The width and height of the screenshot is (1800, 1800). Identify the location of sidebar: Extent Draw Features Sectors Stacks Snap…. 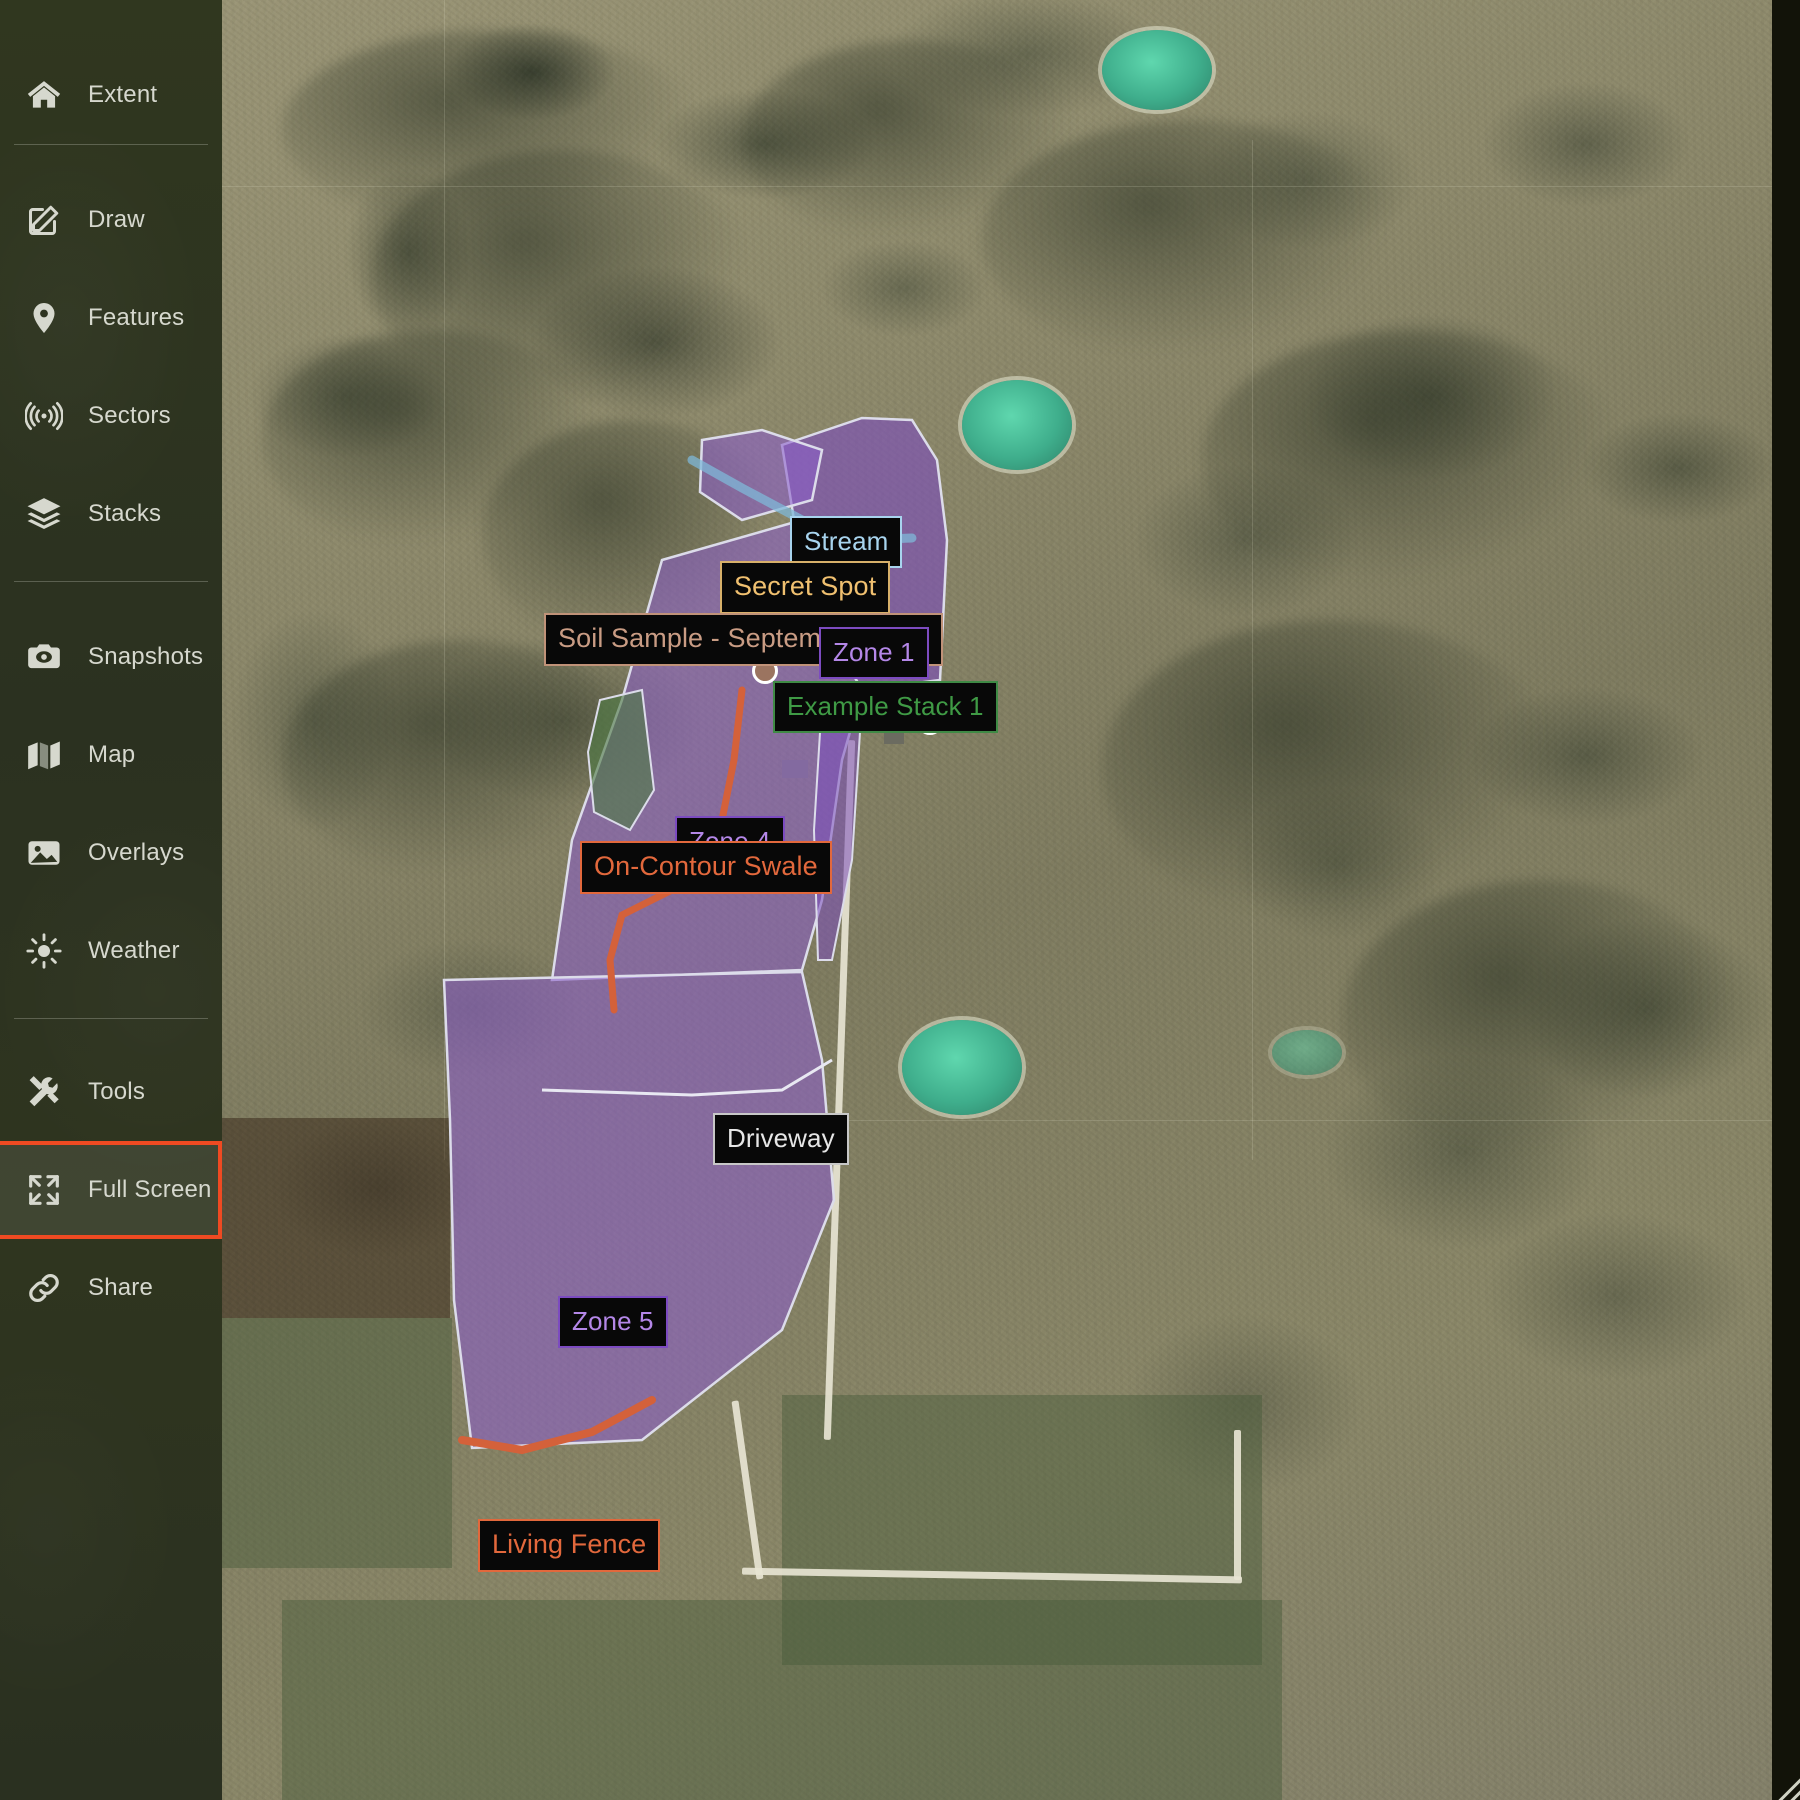
(111, 900).